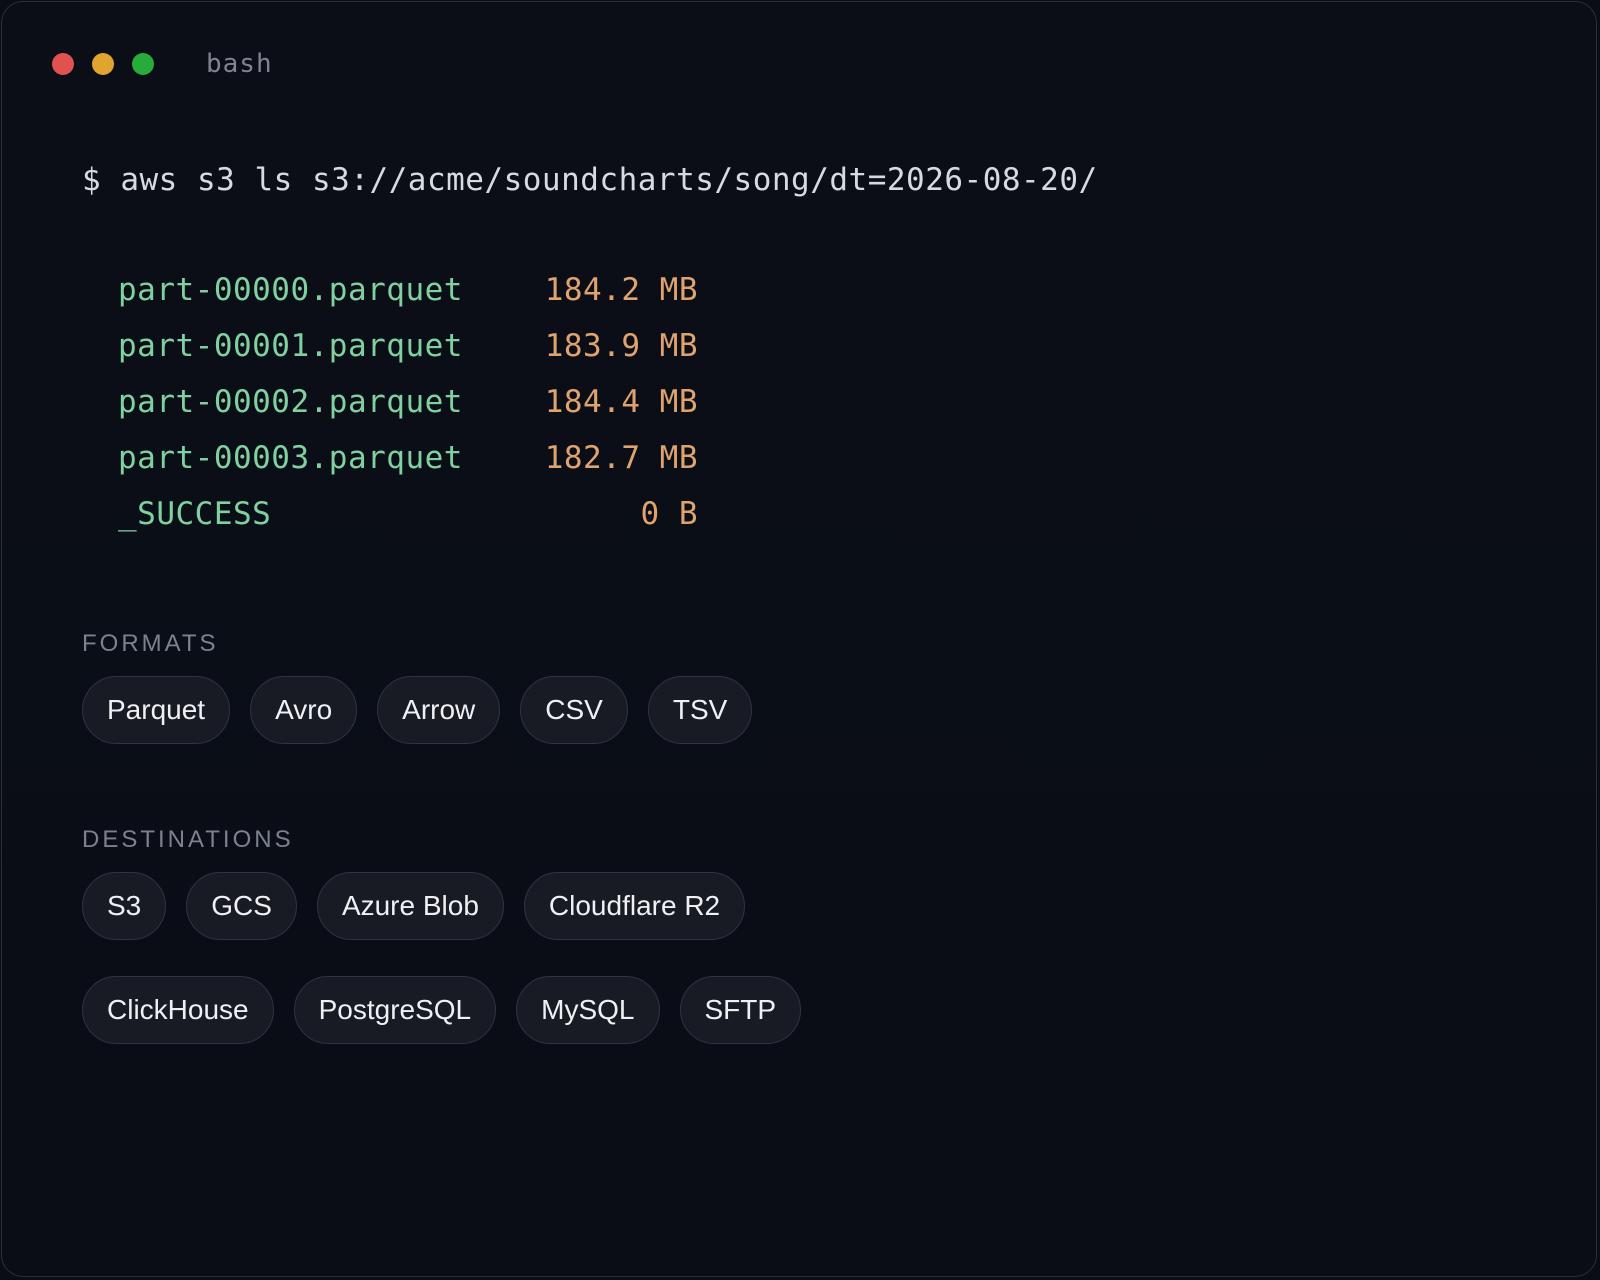 The height and width of the screenshot is (1280, 1600). What do you see at coordinates (634, 906) in the screenshot?
I see `destination-chip-cloudflare-r2: Cloudflare R2` at bounding box center [634, 906].